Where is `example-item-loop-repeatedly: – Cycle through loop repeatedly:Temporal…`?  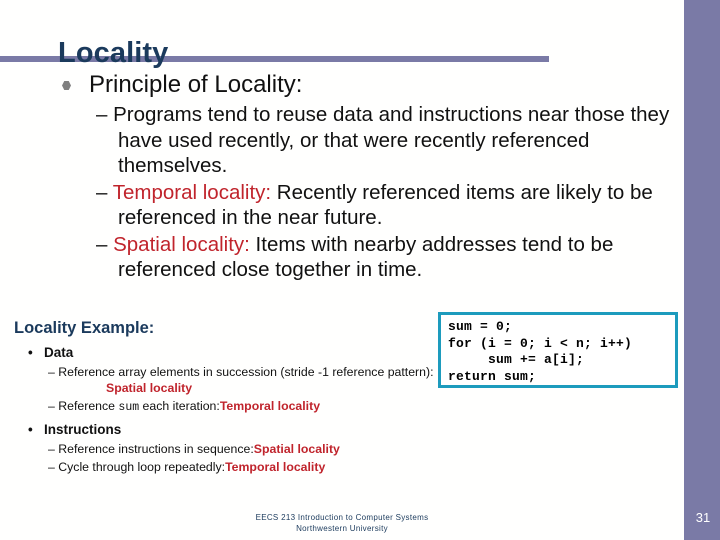 example-item-loop-repeatedly: – Cycle through loop repeatedly:Temporal… is located at coordinates (224, 468).